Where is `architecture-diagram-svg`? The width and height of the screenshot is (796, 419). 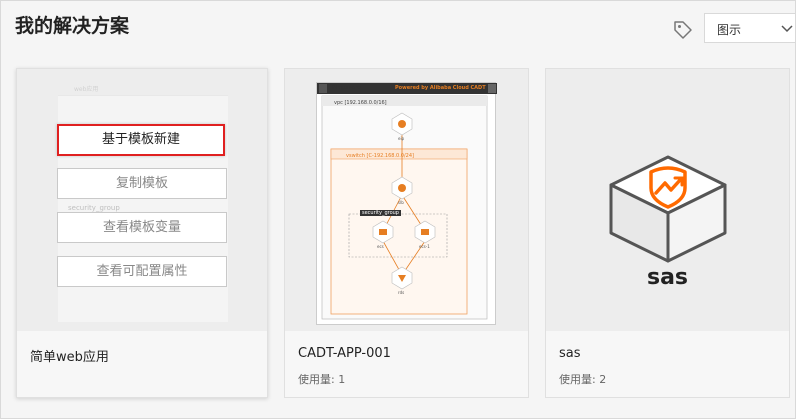
architecture-diagram-svg is located at coordinates (407, 201).